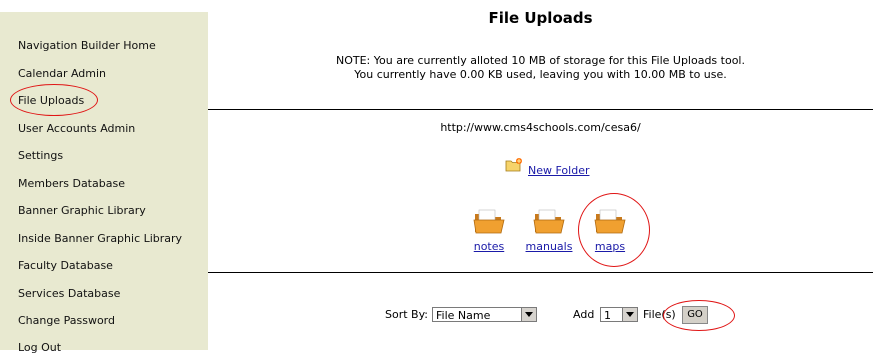 The width and height of the screenshot is (873, 354). What do you see at coordinates (82, 210) in the screenshot?
I see `sidebar-item-banner-graphic-library: Banner Graphic Library` at bounding box center [82, 210].